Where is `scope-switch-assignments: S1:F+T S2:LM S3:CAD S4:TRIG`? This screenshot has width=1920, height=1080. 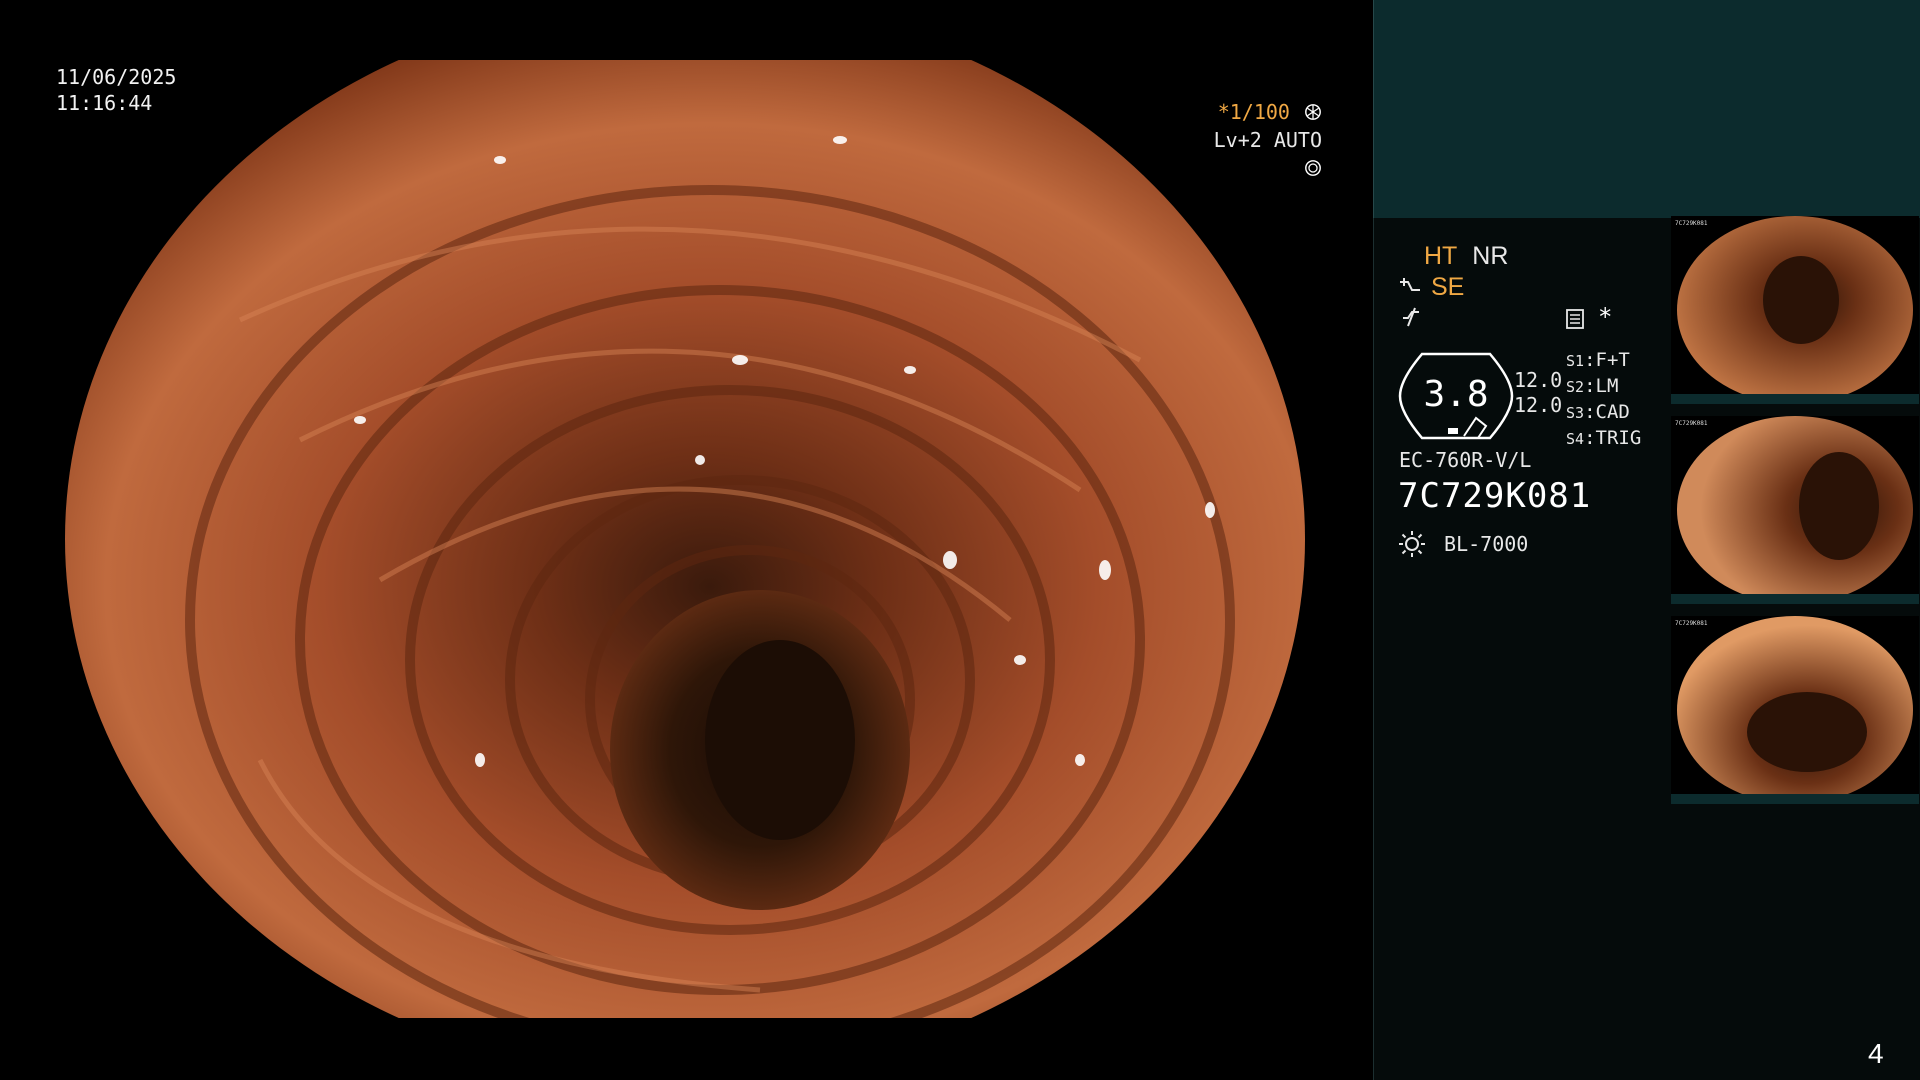
scope-switch-assignments: S1:F+T S2:LM S3:CAD S4:TRIG is located at coordinates (1603, 400).